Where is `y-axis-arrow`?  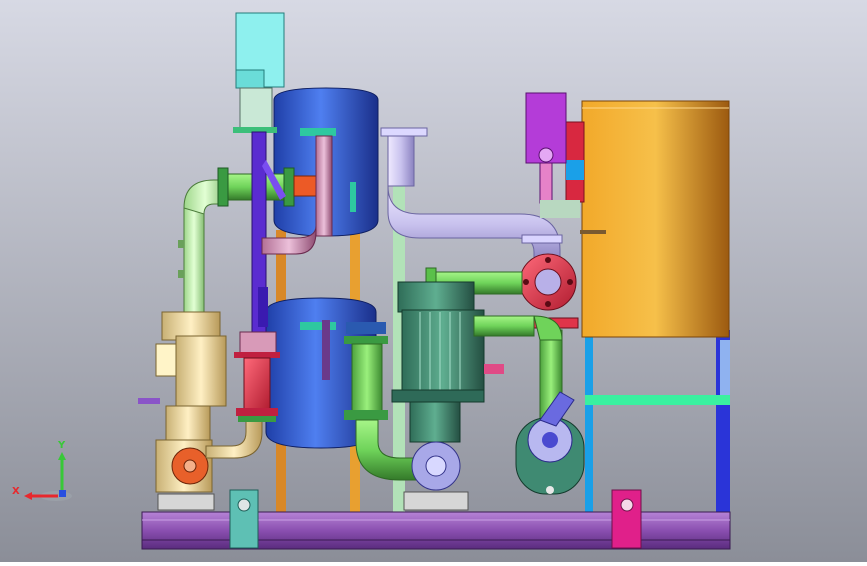 y-axis-arrow is located at coordinates (62, 456).